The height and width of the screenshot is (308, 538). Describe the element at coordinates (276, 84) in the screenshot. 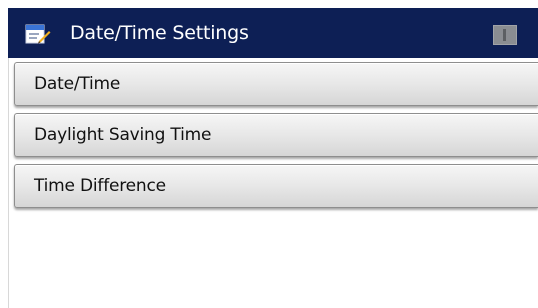

I see `menu-item-date-time: Date/Time` at that location.